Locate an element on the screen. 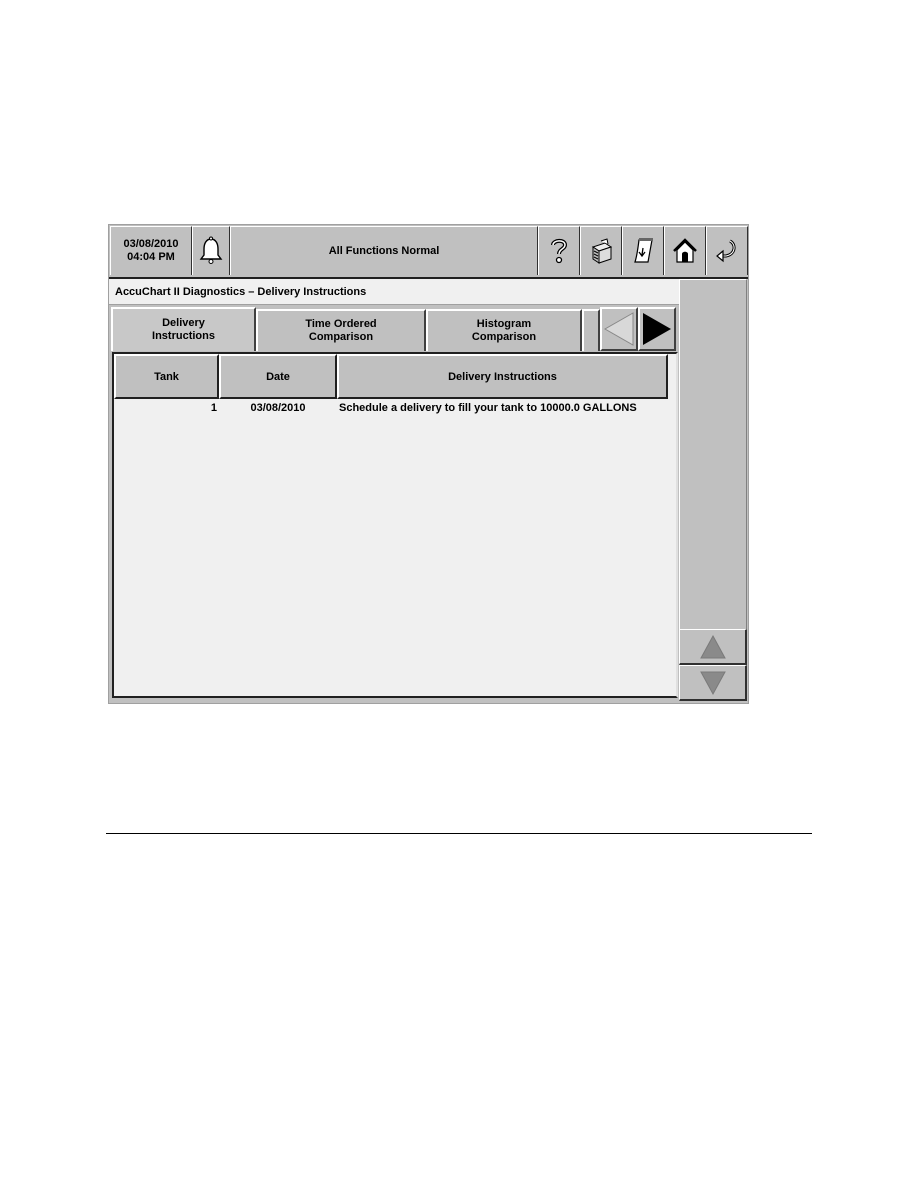 This screenshot has width=918, height=1188. scroll-up-button is located at coordinates (713, 647).